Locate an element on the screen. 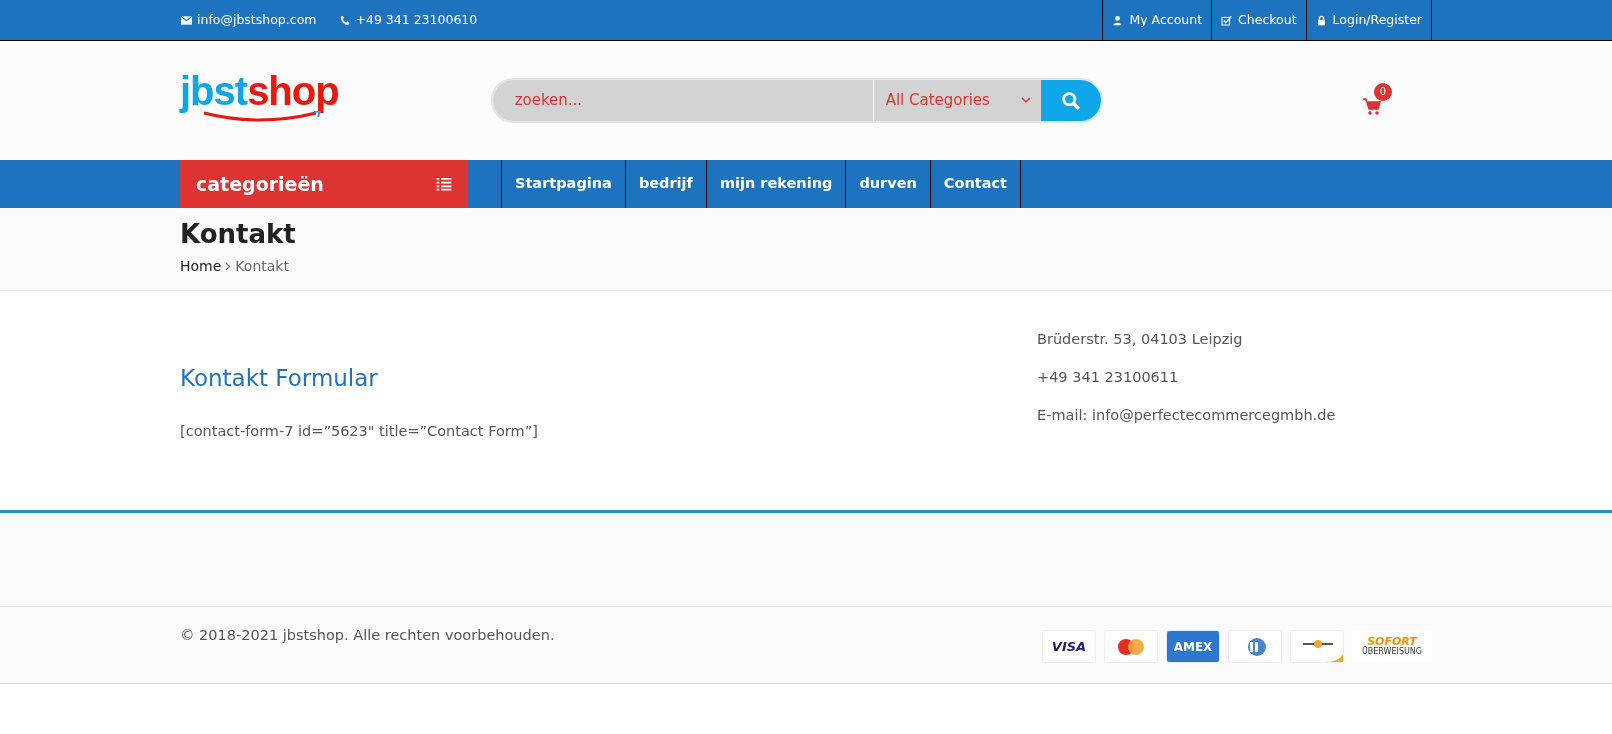 This screenshot has width=1612, height=734. checkout-link: Checkout is located at coordinates (1258, 20).